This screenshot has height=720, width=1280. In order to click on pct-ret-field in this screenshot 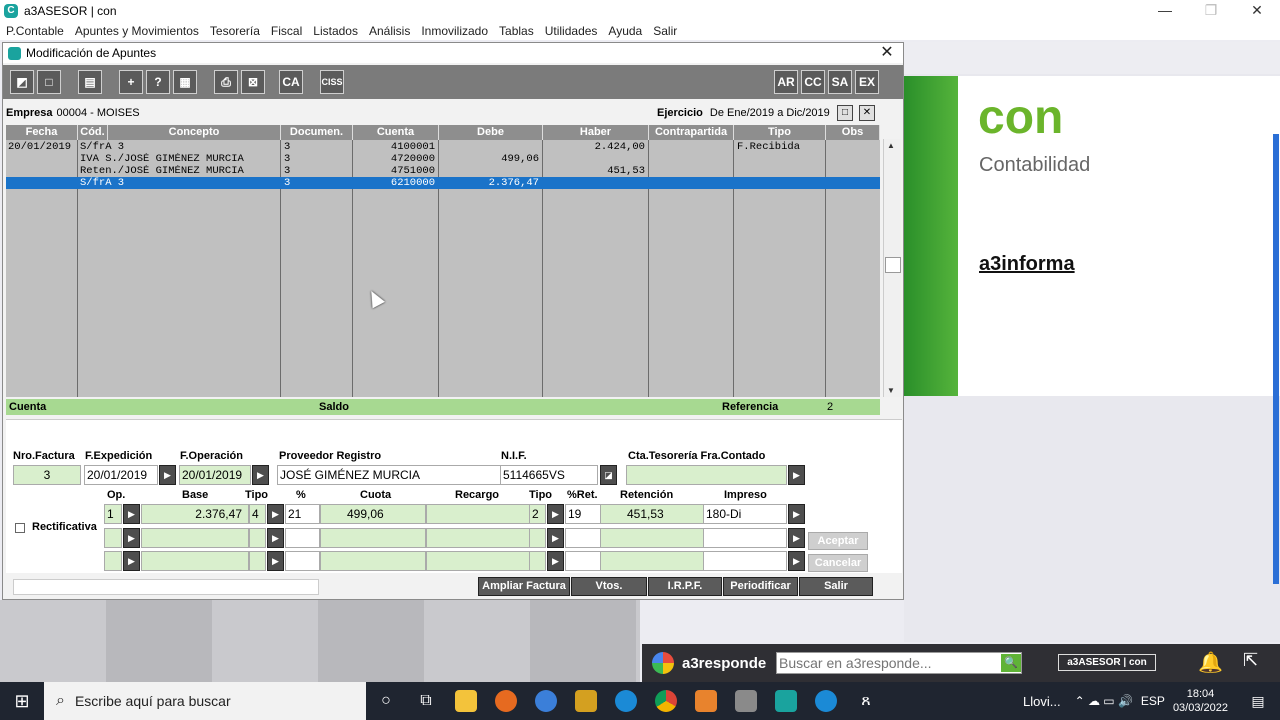, I will do `click(583, 561)`.